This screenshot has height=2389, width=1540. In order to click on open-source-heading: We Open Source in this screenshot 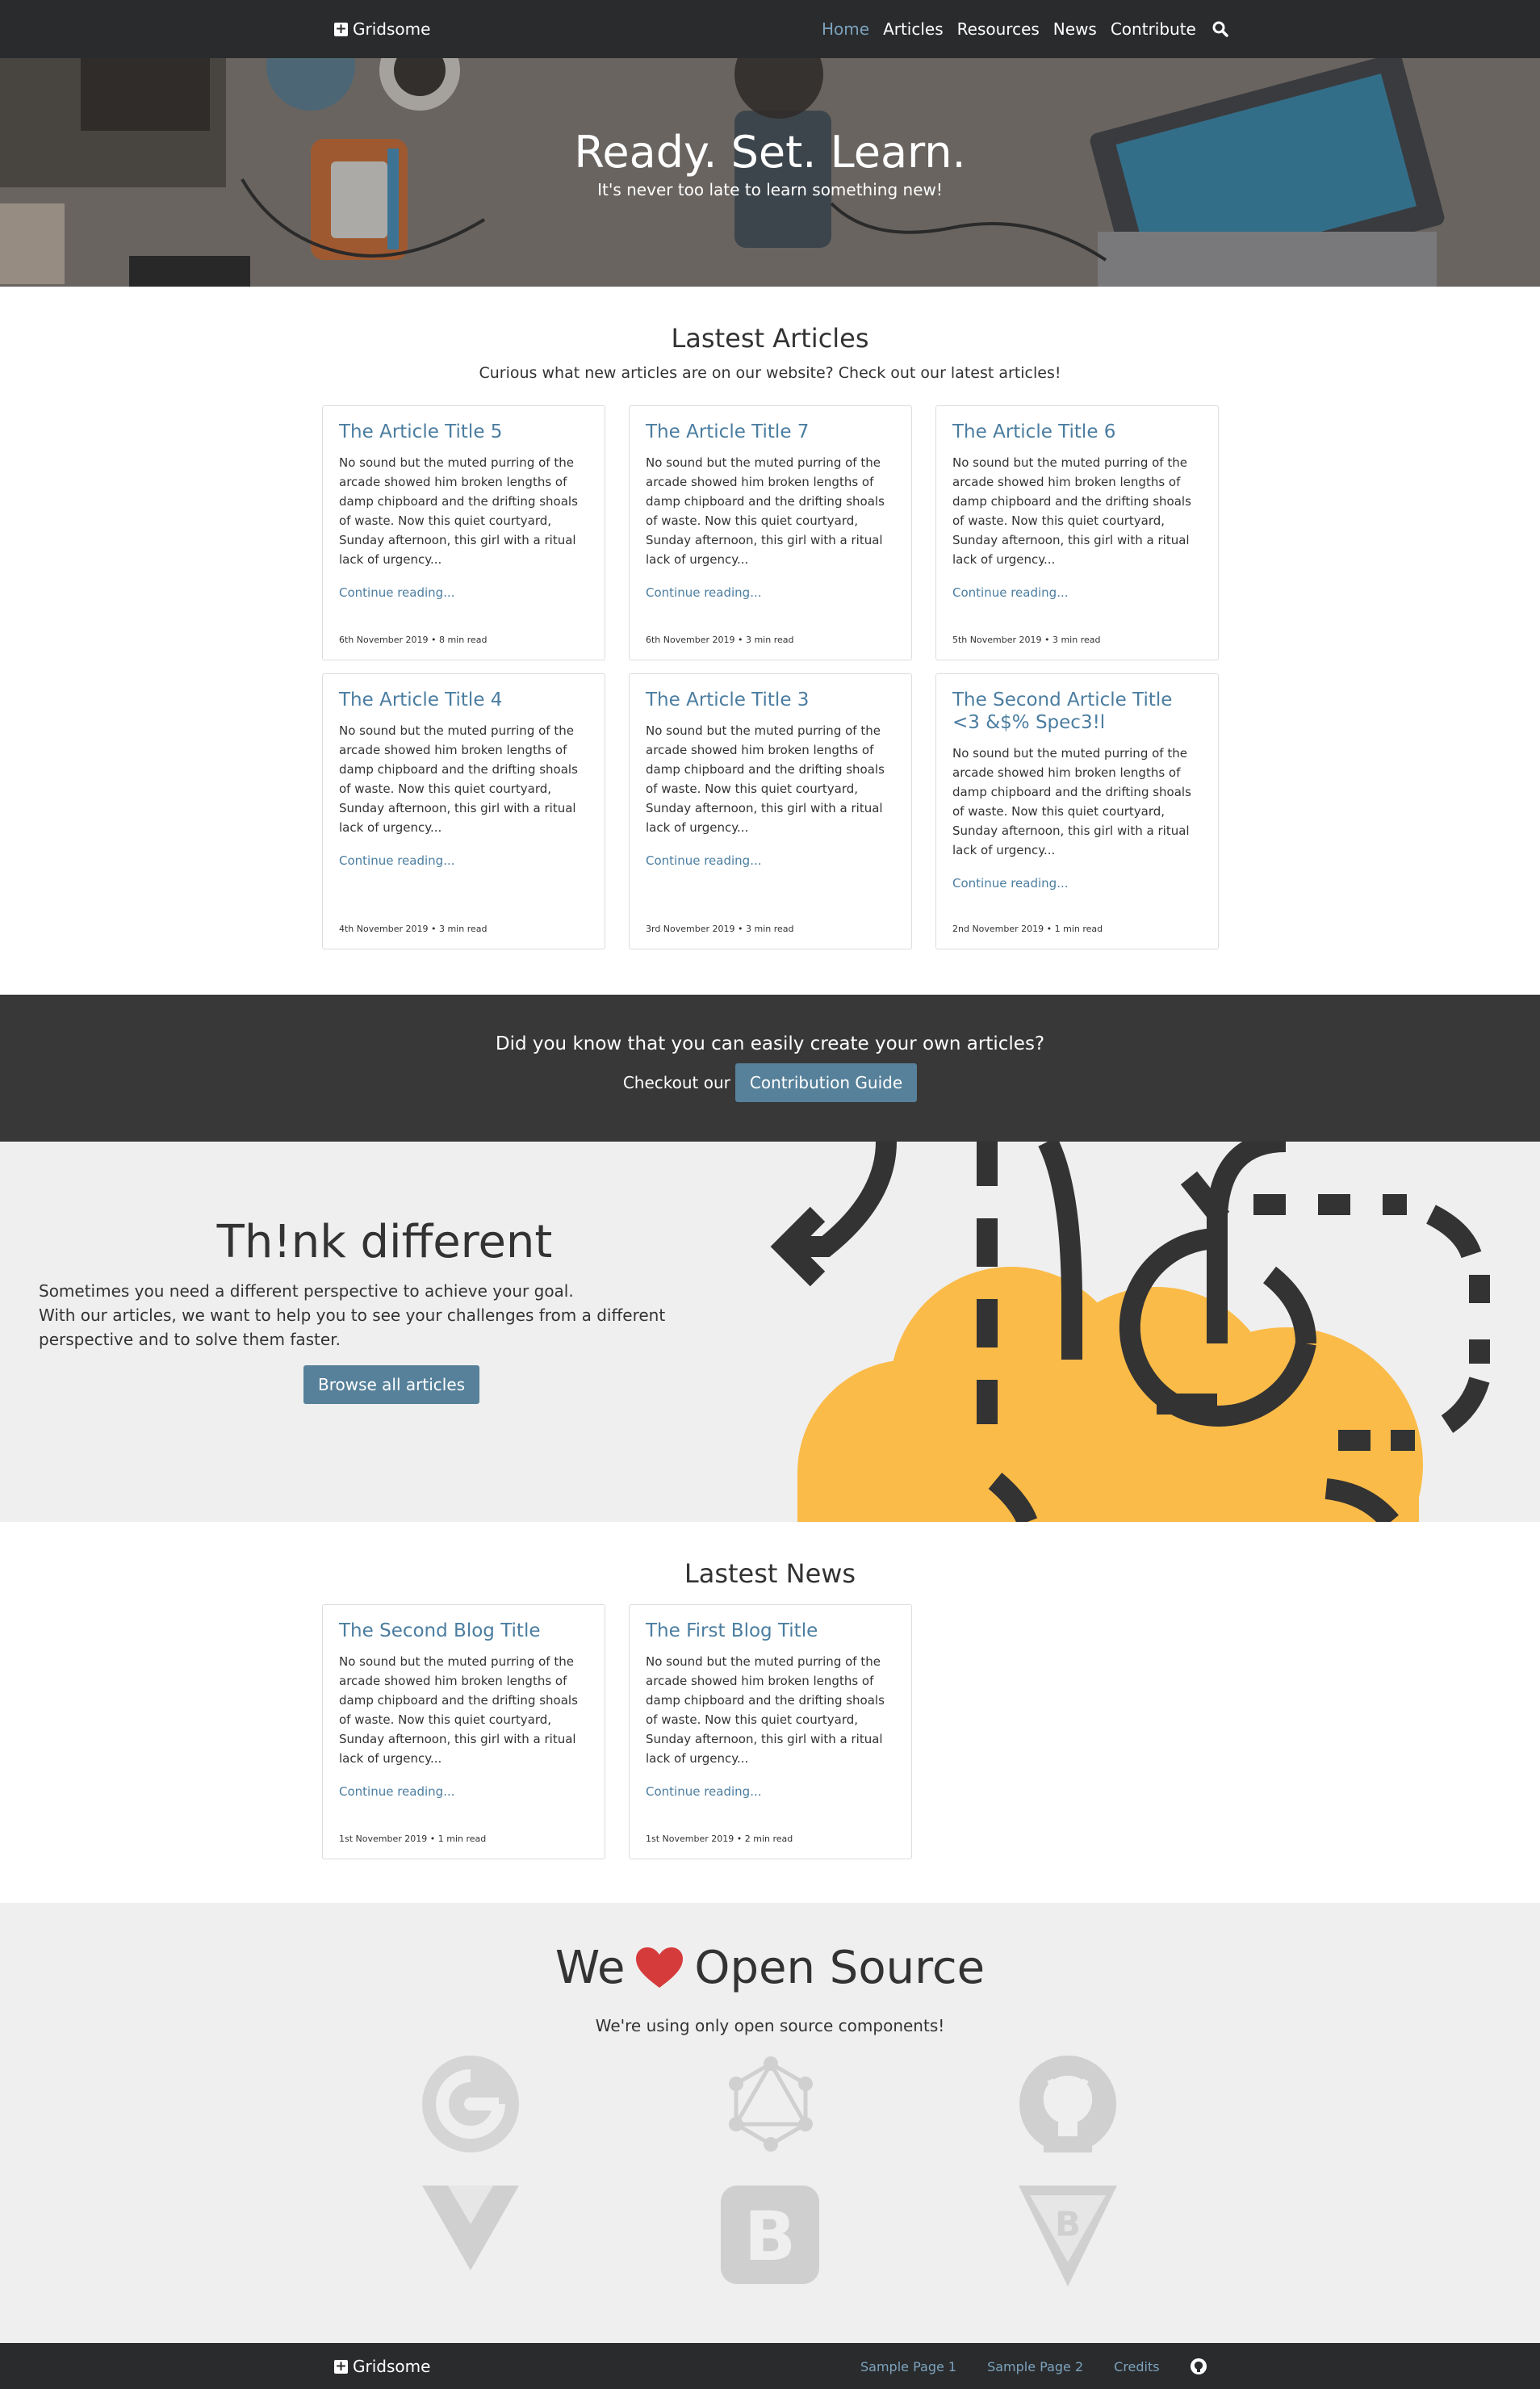, I will do `click(770, 1968)`.